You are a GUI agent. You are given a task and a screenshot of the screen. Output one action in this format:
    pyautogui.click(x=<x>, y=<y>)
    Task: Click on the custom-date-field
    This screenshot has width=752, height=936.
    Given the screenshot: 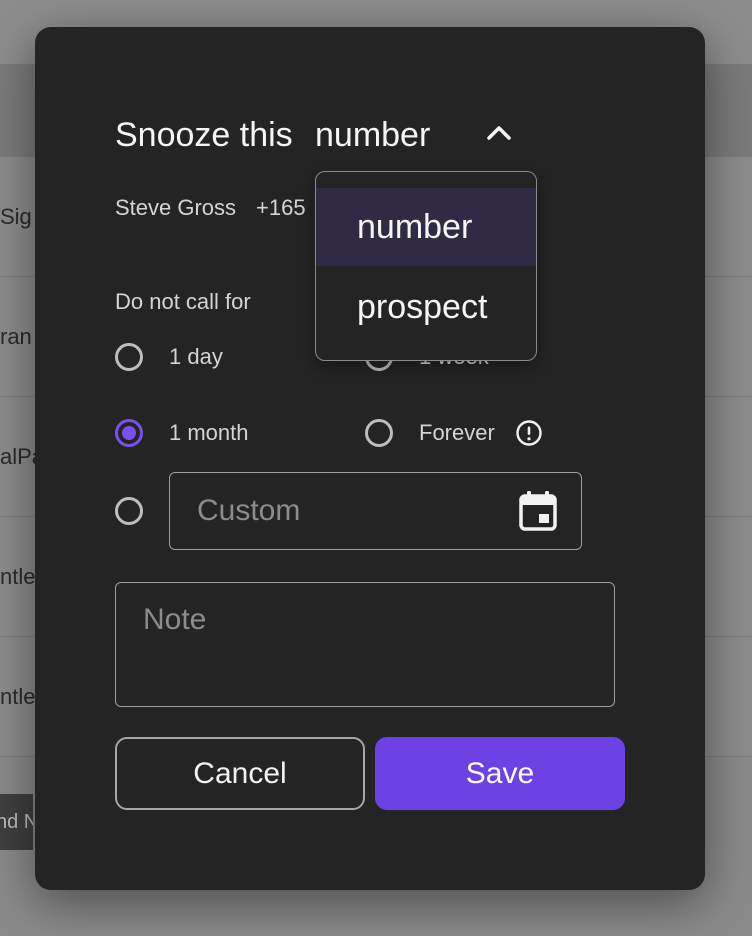 What is the action you would take?
    pyautogui.click(x=375, y=511)
    